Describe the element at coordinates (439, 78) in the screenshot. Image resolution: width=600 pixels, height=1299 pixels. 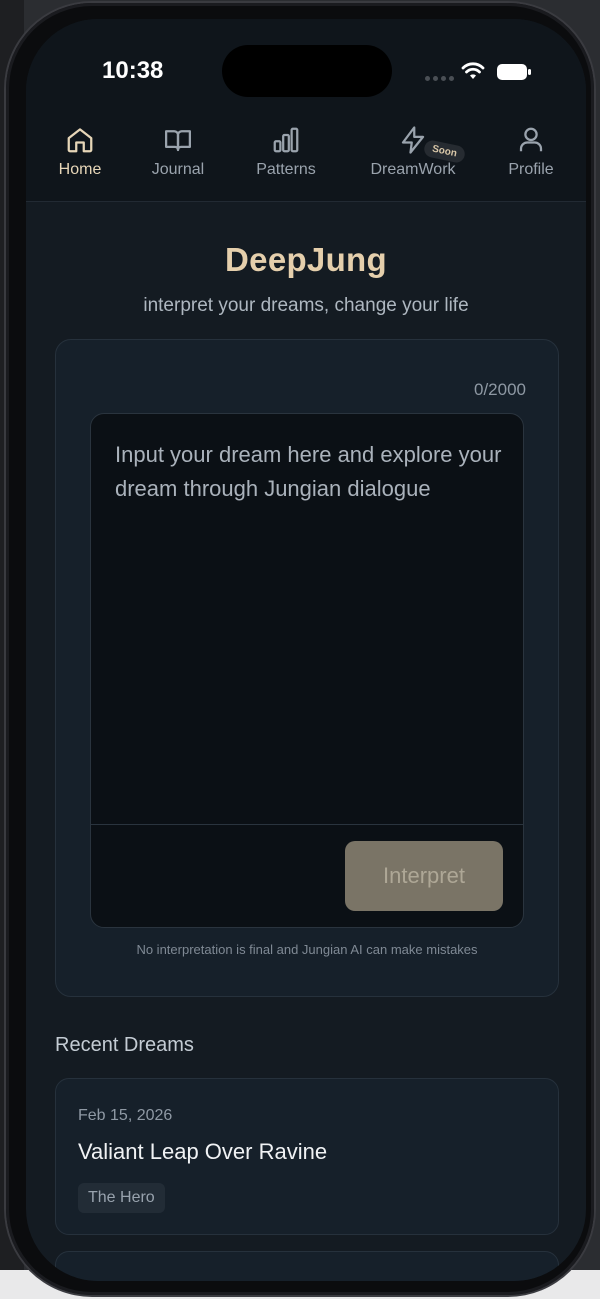
I see `signal-dots-icon` at that location.